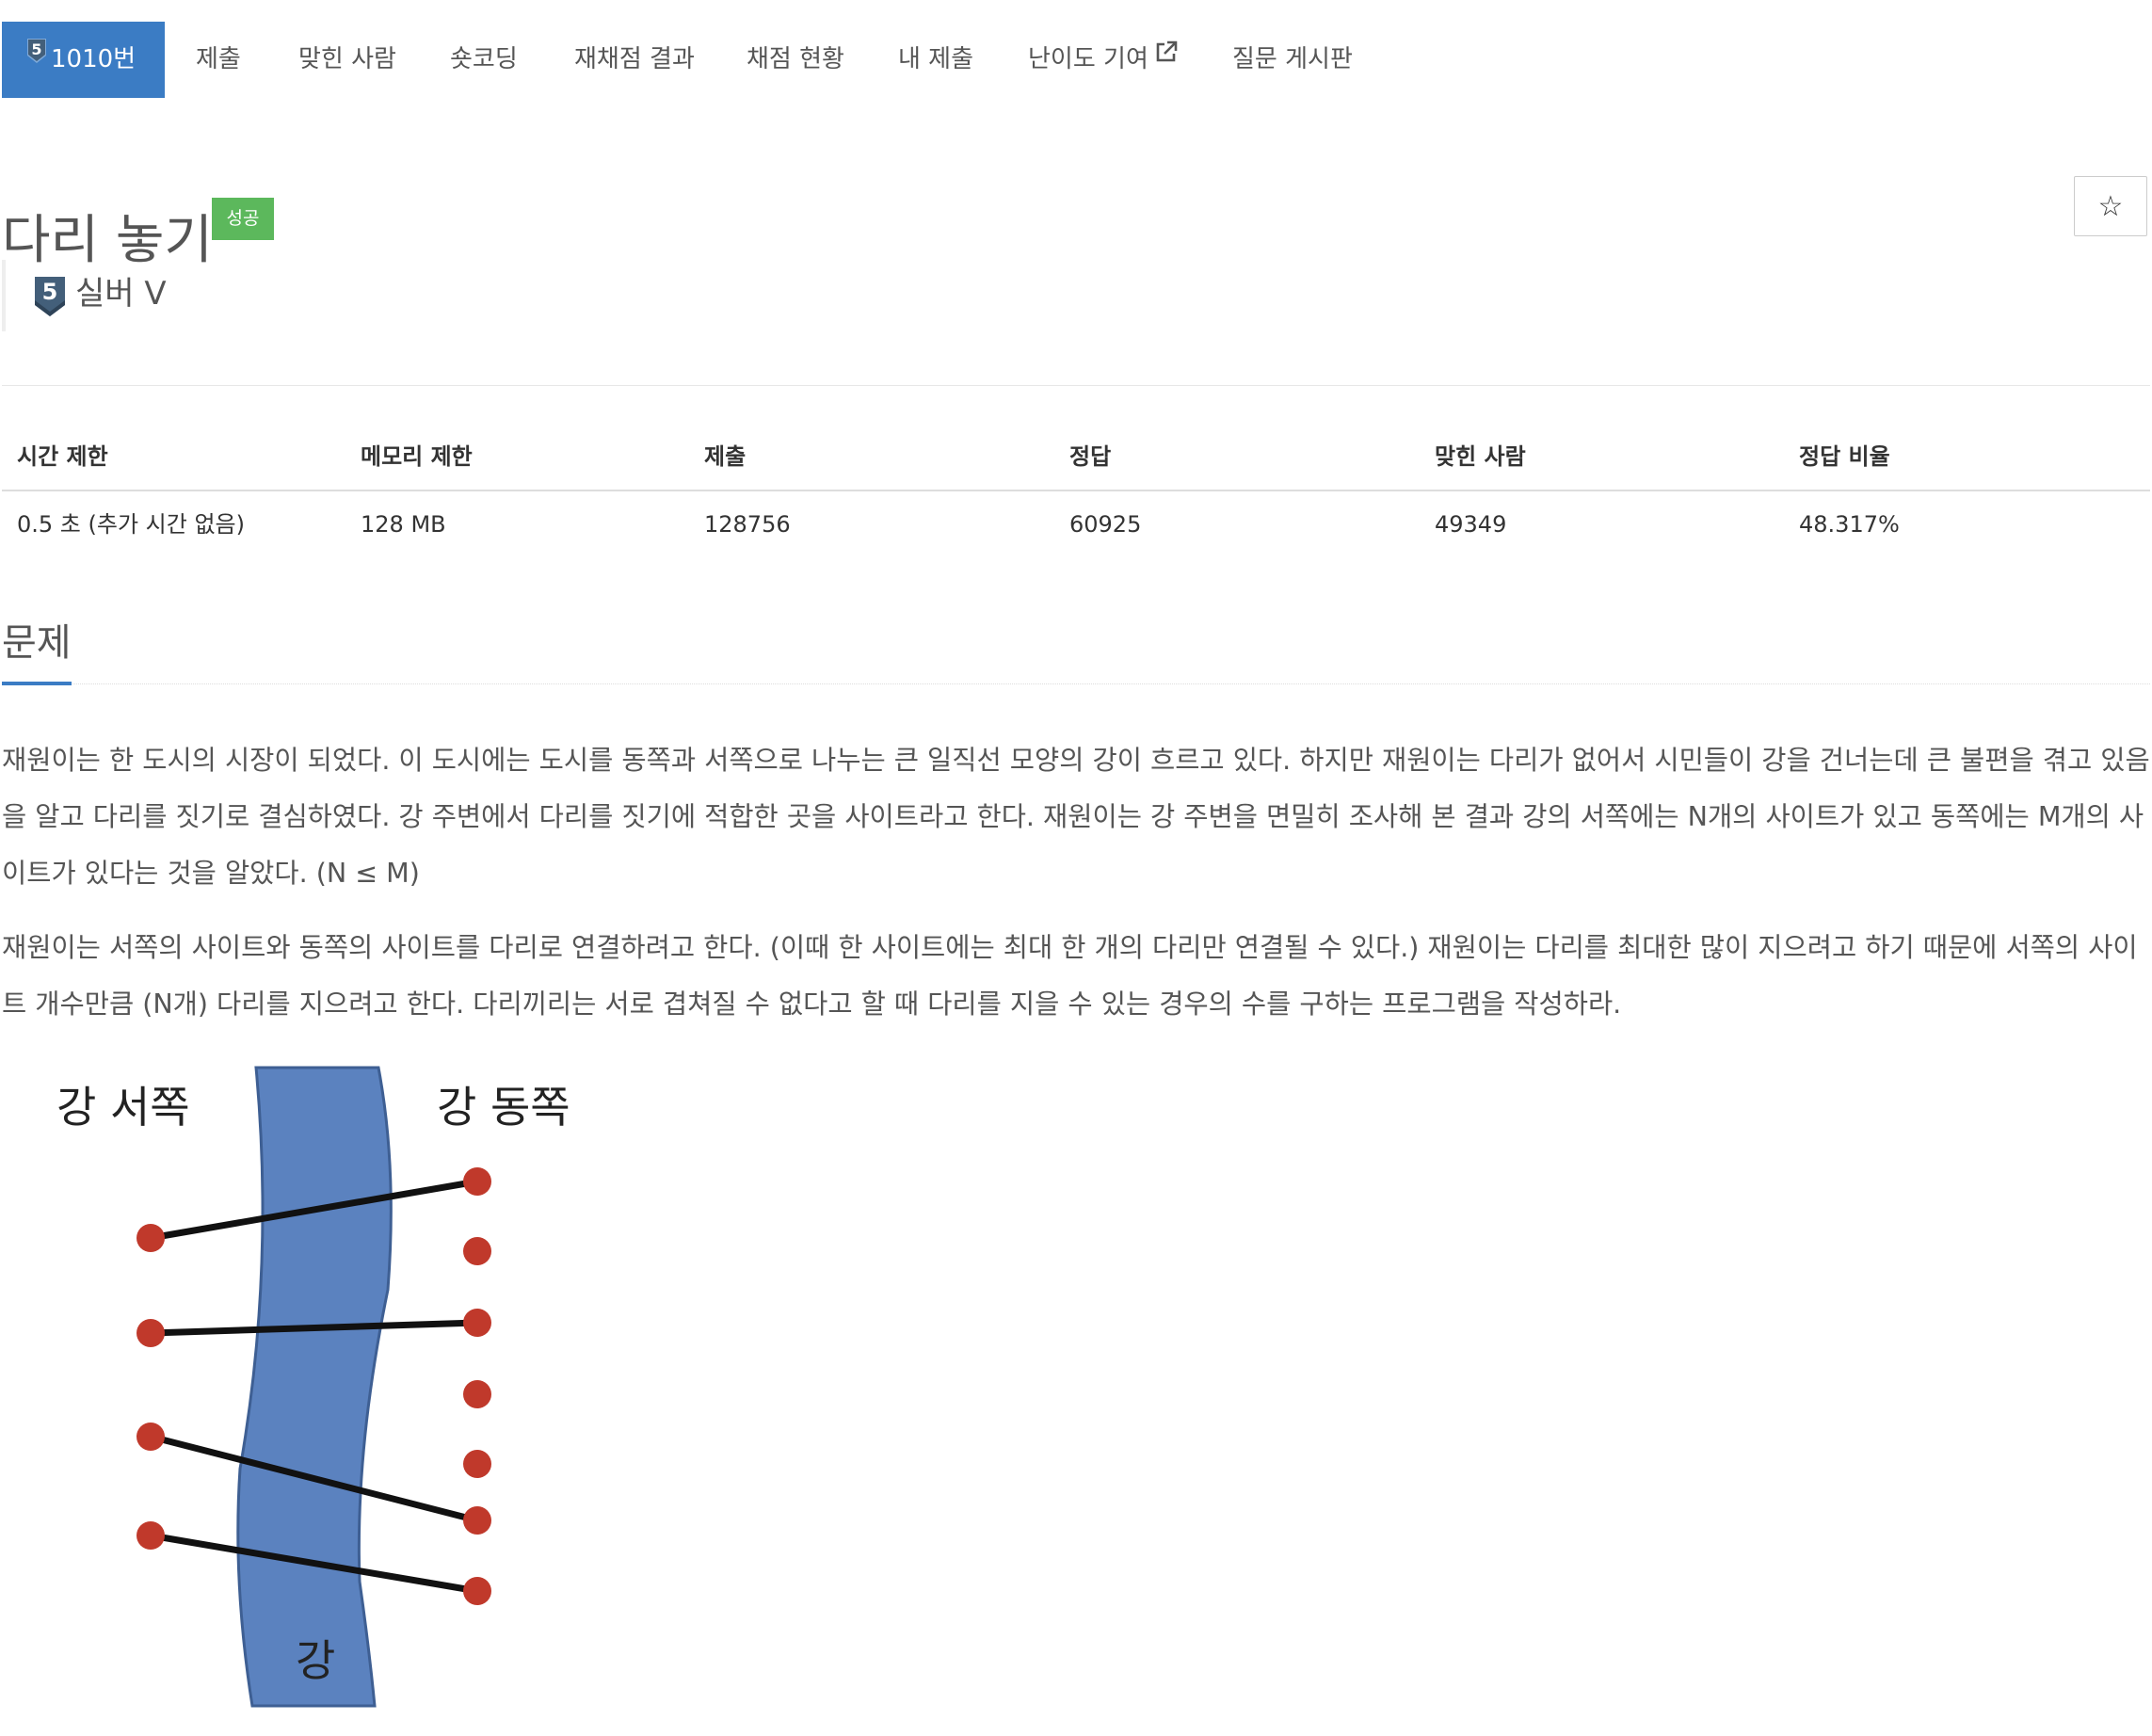 This screenshot has height=1736, width=2152. Describe the element at coordinates (62, 457) in the screenshot. I see `header-time-limit: 시간 제한` at that location.